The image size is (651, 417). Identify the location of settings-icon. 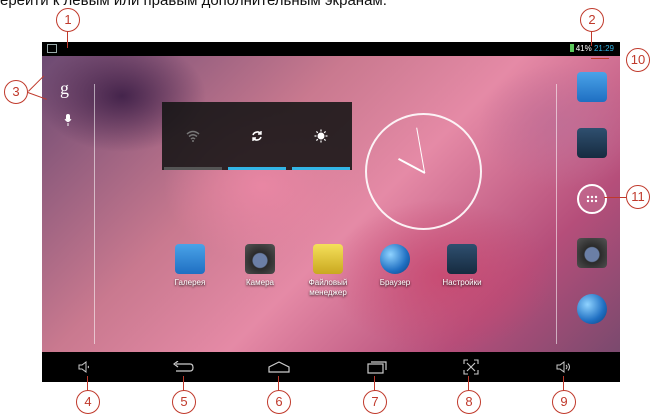
(462, 259).